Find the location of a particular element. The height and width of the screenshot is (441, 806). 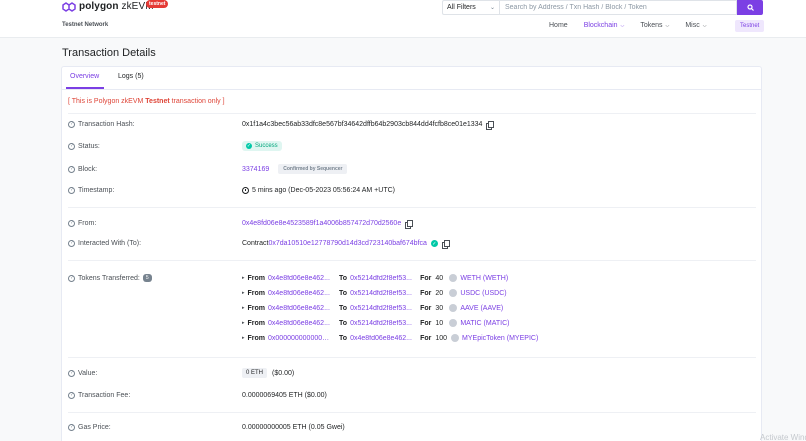

value-usd: ($0.00) is located at coordinates (283, 373).